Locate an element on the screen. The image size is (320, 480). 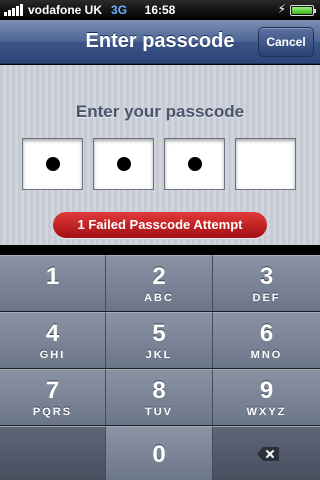
key-number: 8 is located at coordinates (159, 390).